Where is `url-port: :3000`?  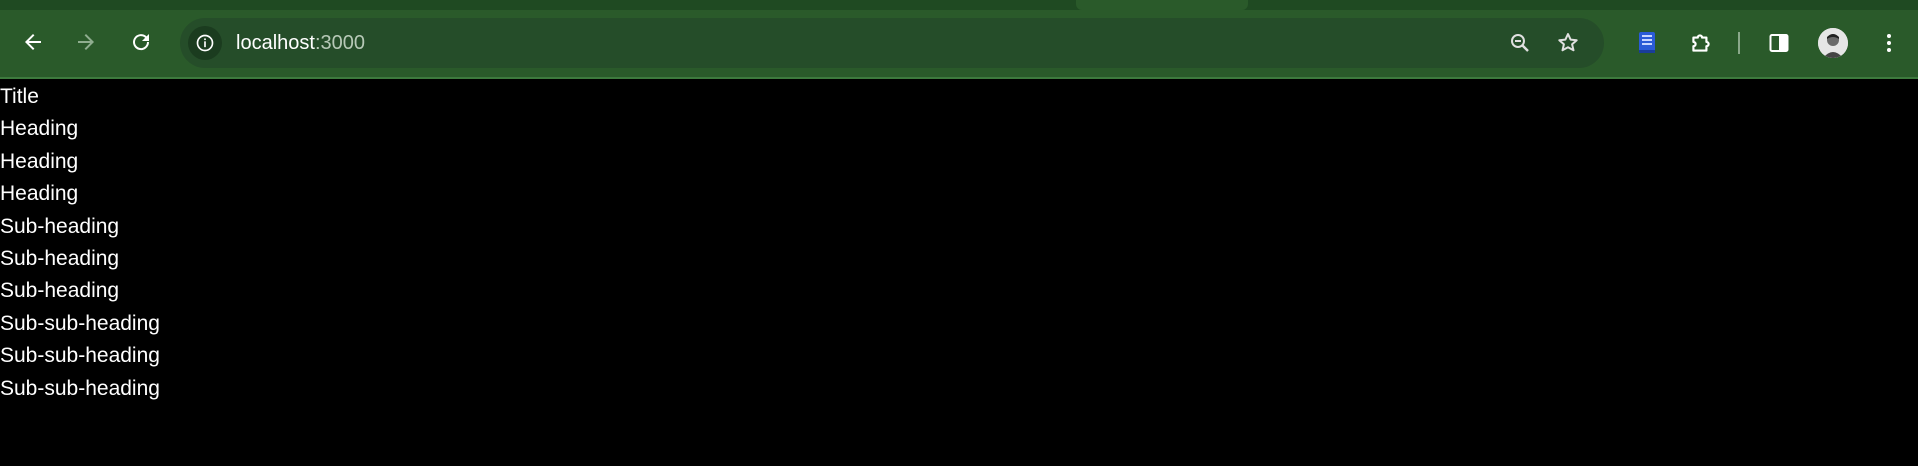
url-port: :3000 is located at coordinates (339, 43).